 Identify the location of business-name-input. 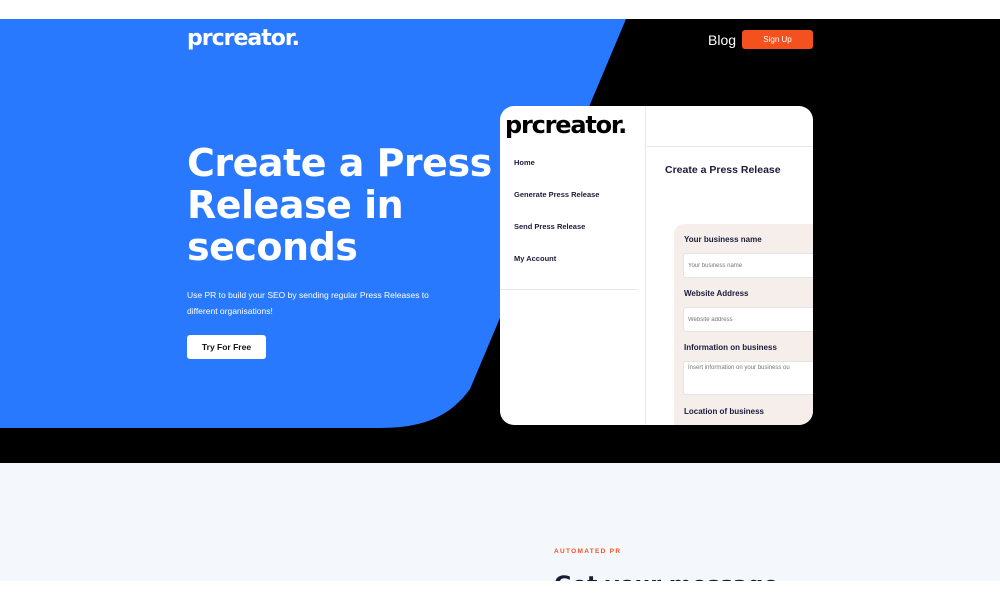
(748, 265).